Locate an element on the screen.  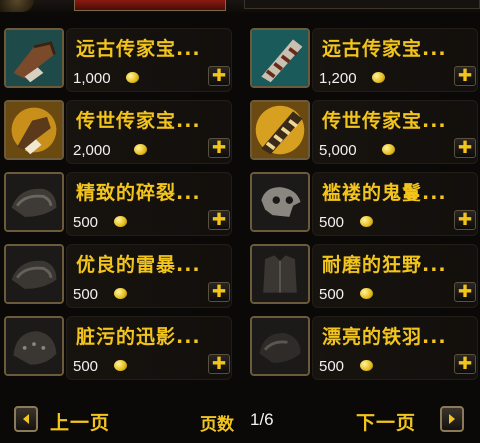
item-slot: 远古传家宝... 1,200 ✚ is located at coordinates (363, 60).